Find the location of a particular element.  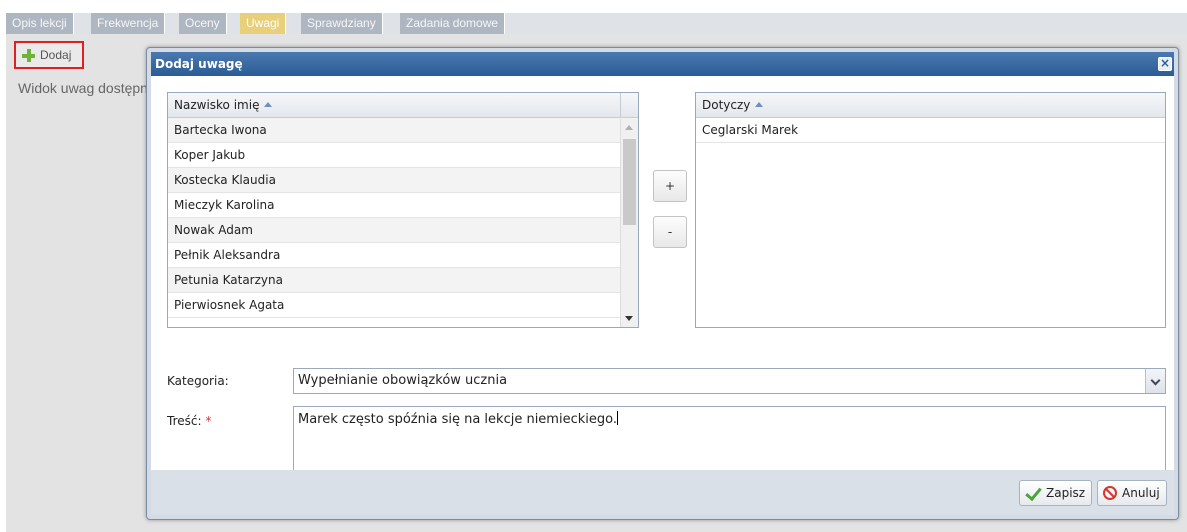

content-label: Treść: * is located at coordinates (189, 421).